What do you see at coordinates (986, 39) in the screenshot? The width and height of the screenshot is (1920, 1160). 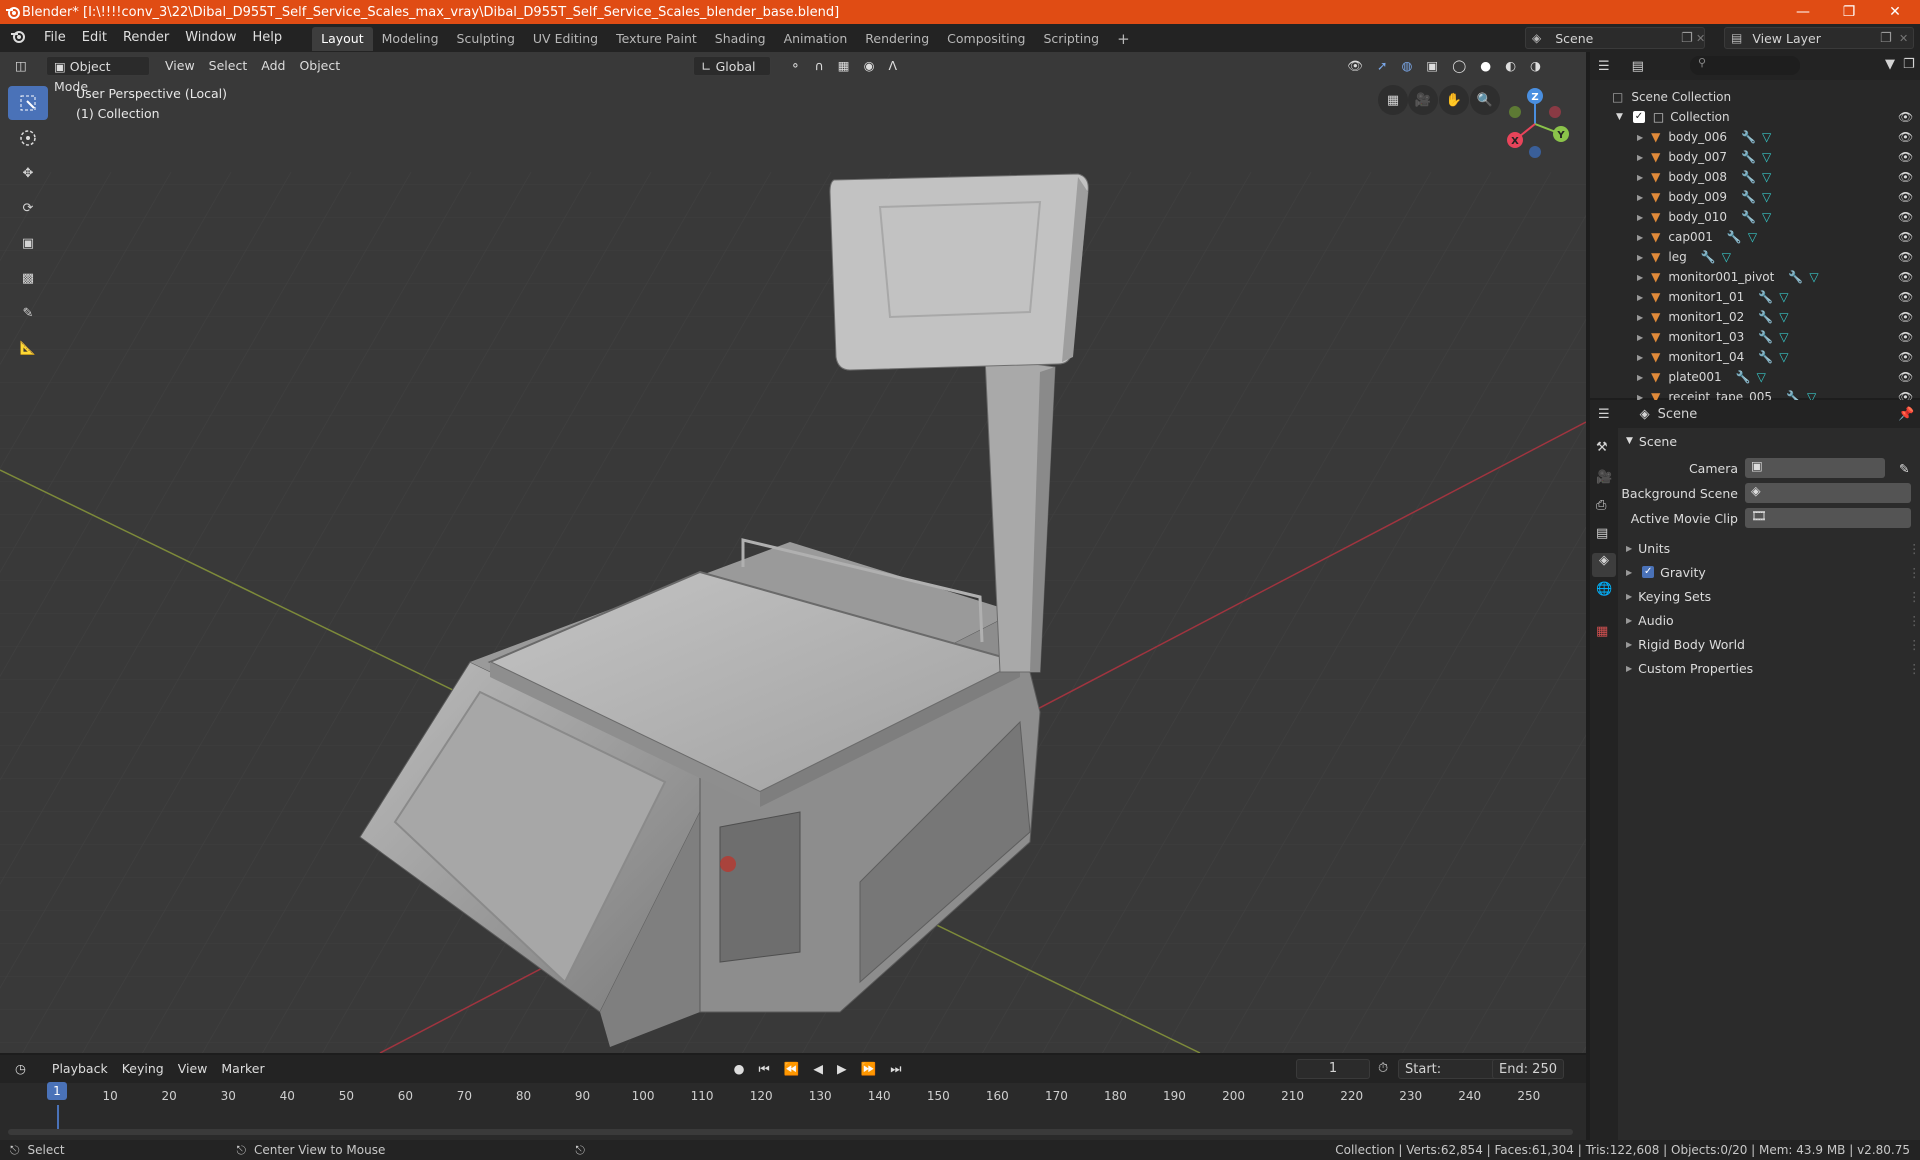 I see `tab-compositing: Compositing` at bounding box center [986, 39].